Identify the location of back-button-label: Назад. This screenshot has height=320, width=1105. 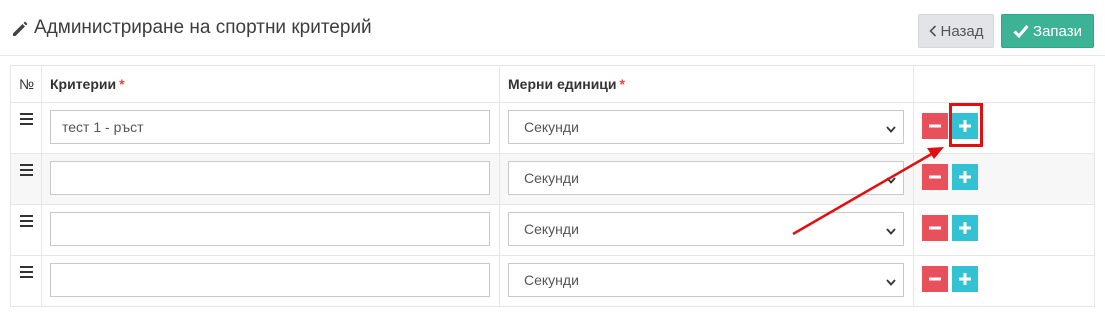
(962, 31).